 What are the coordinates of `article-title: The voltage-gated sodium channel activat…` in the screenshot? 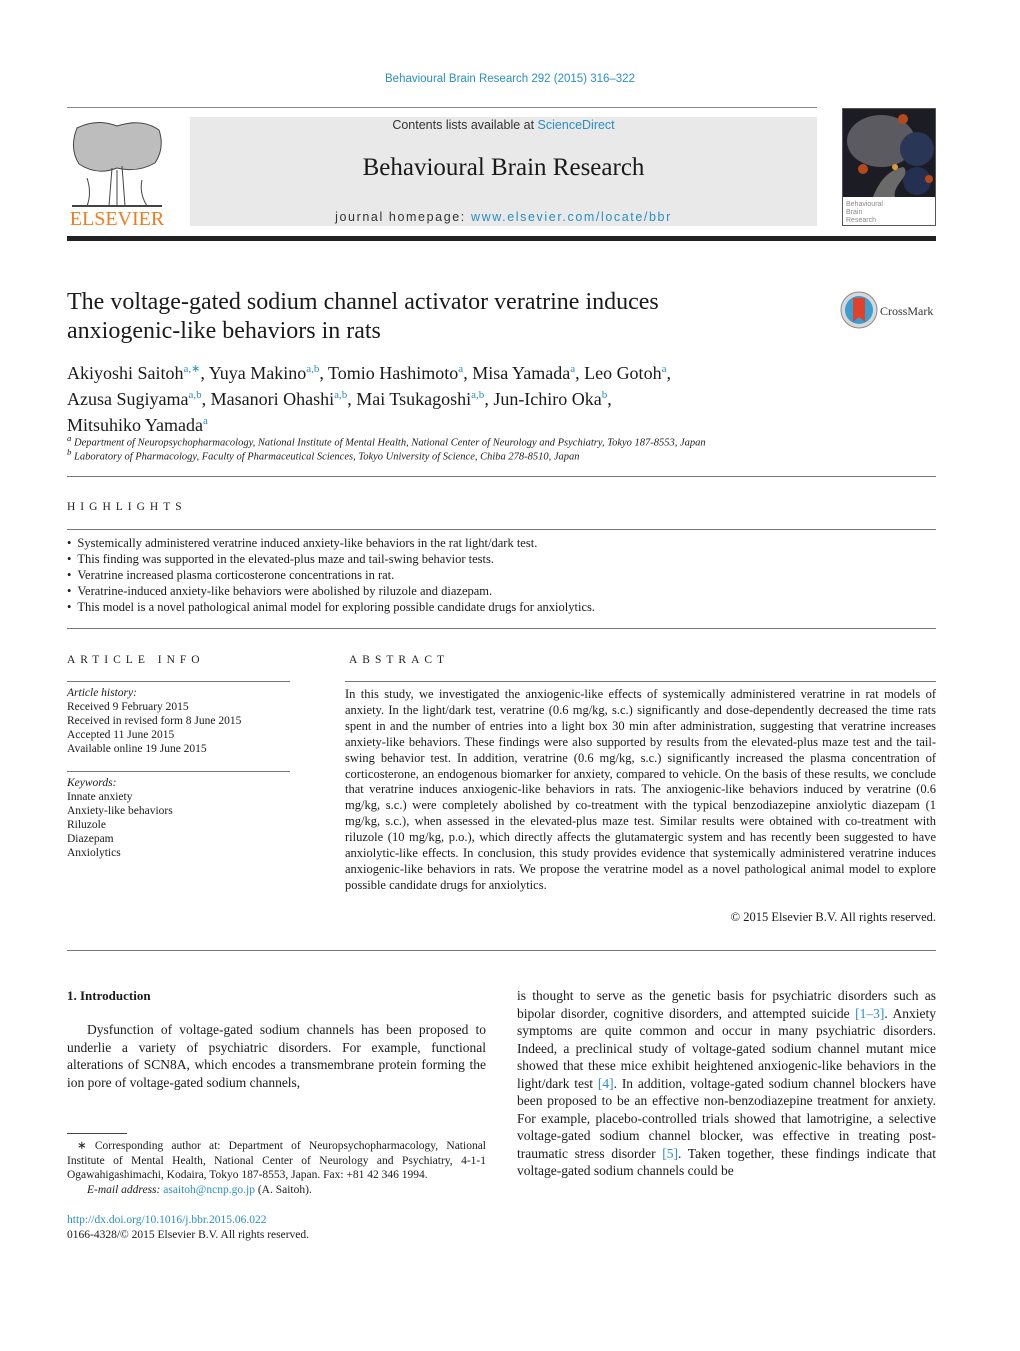 It's located at (437, 317).